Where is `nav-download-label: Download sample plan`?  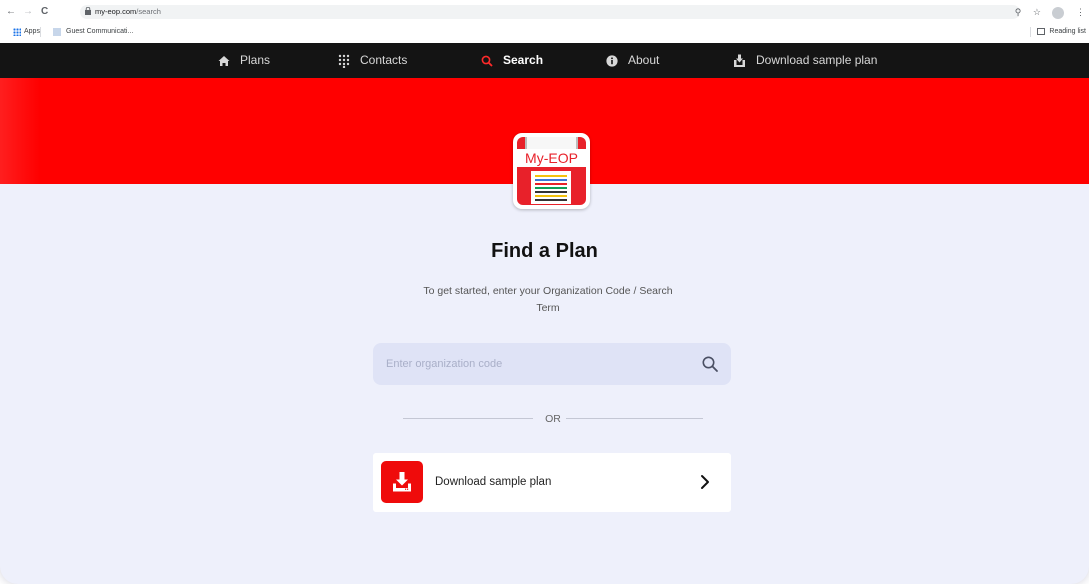
nav-download-label: Download sample plan is located at coordinates (817, 60).